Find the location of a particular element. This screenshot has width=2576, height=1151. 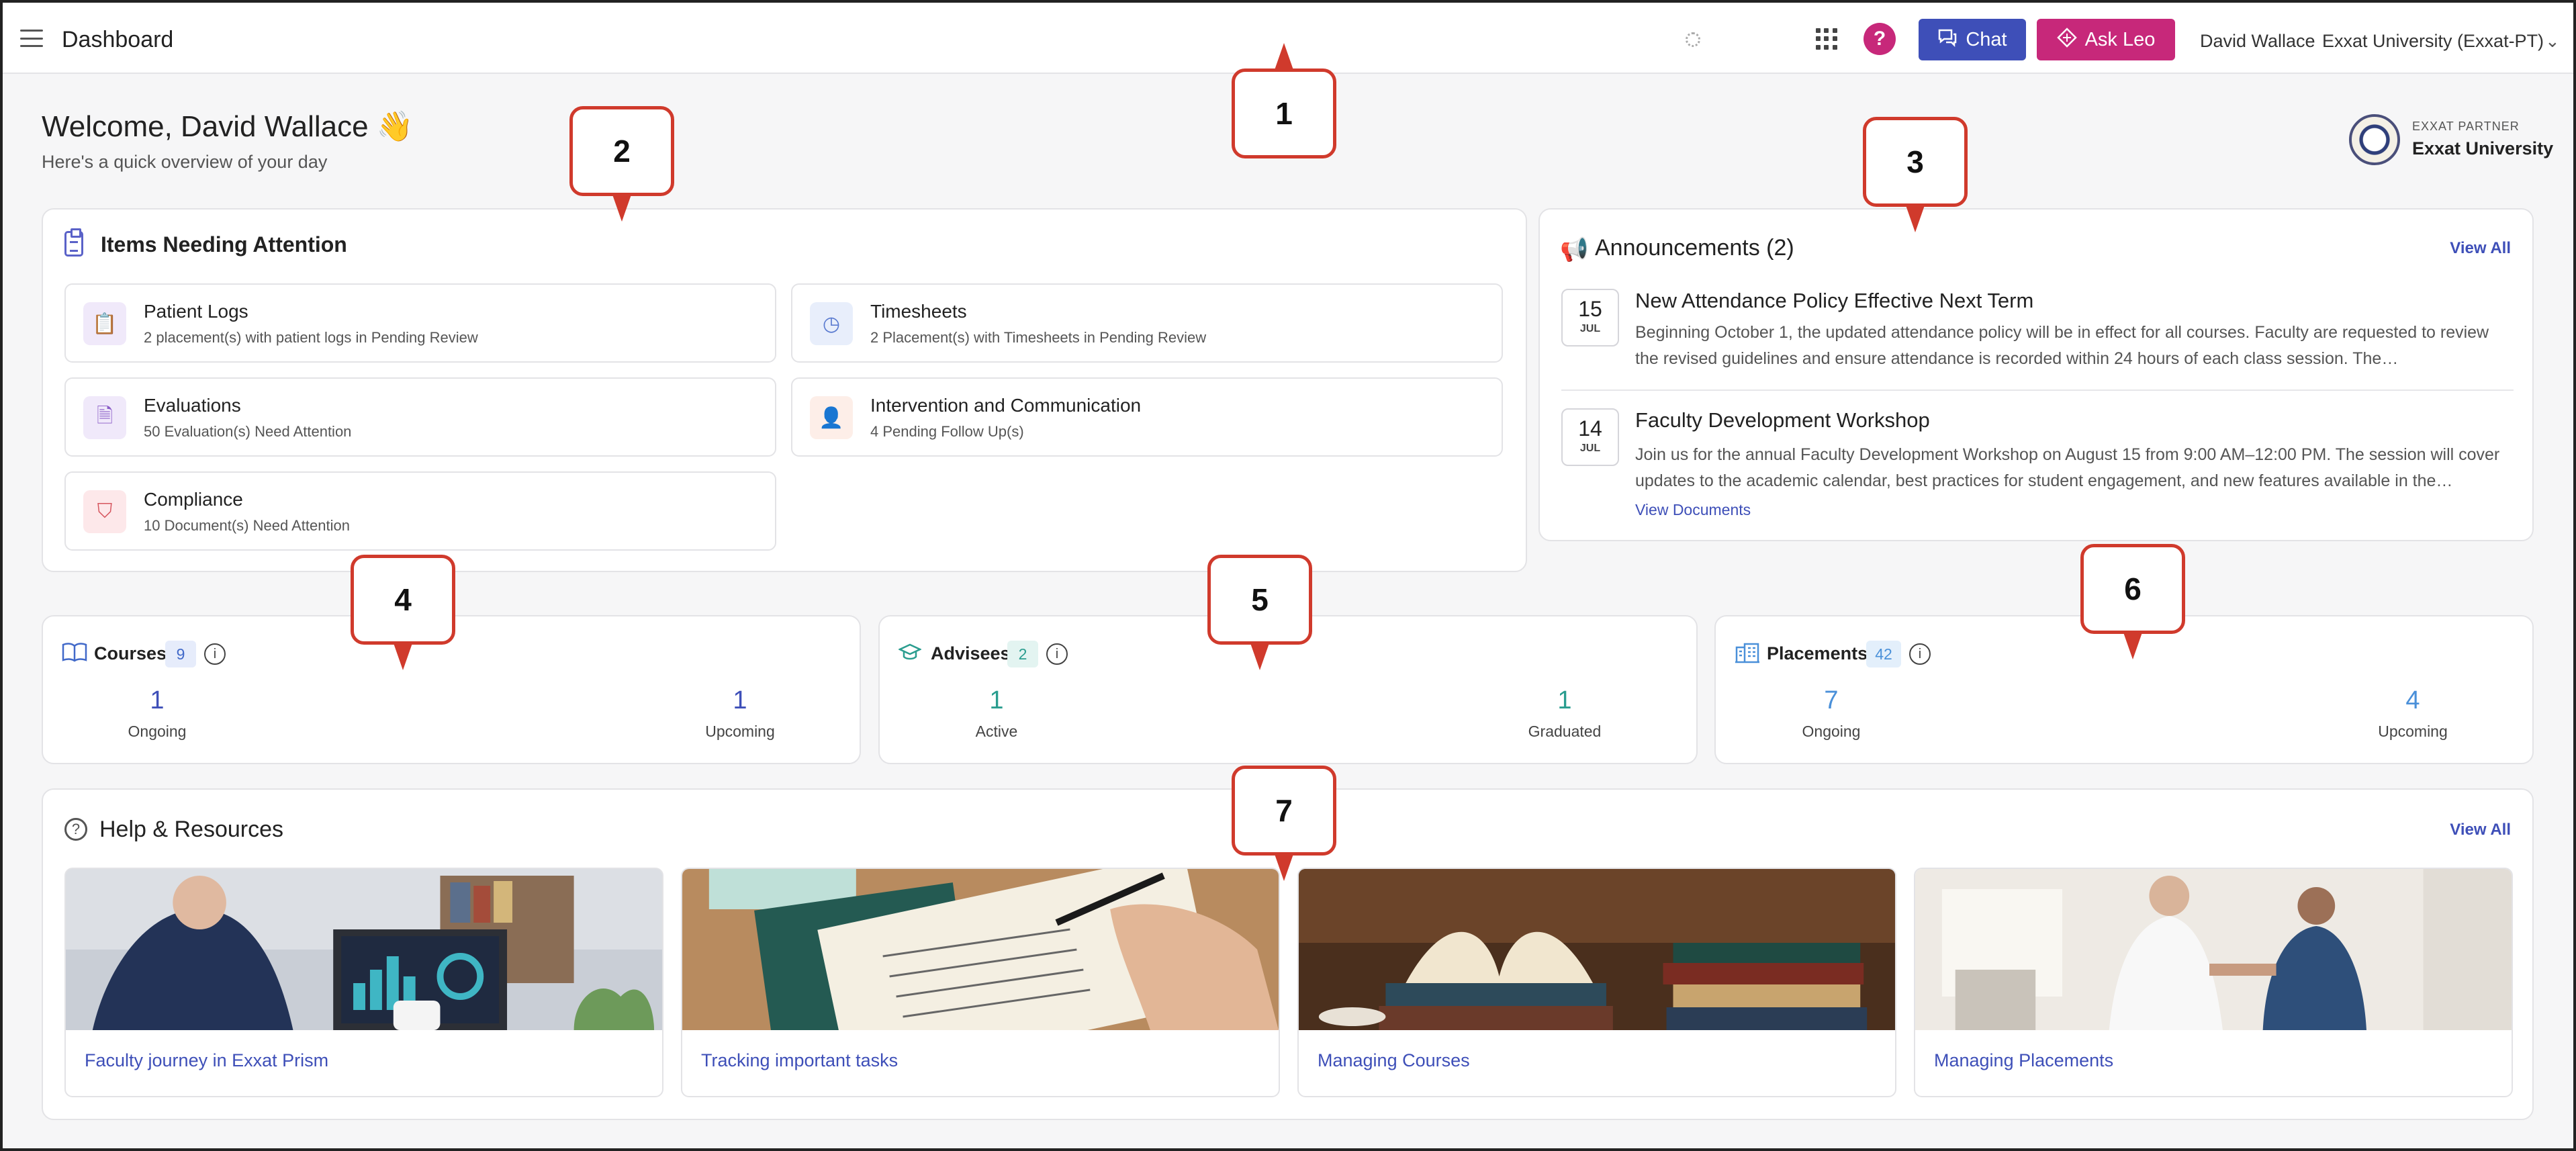

advisees-active-label: Active is located at coordinates (996, 731).